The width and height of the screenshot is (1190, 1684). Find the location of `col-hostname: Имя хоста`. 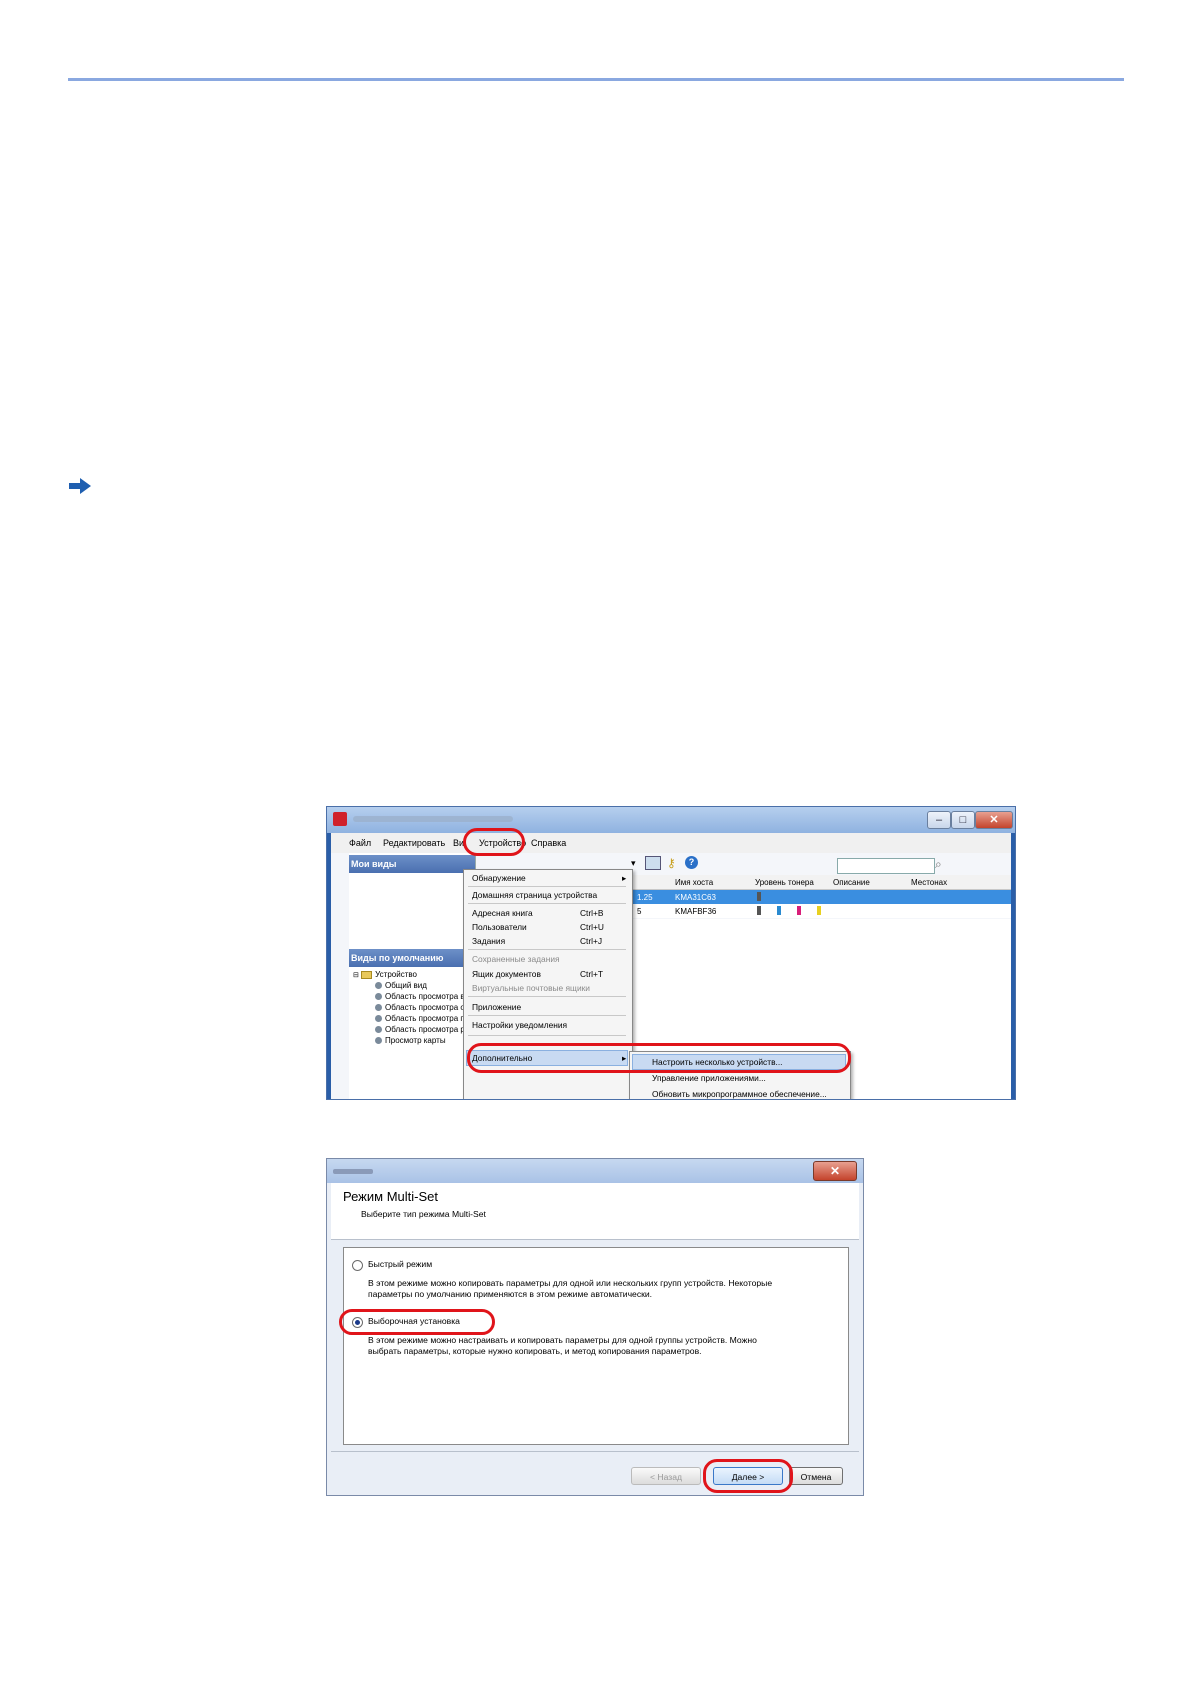

col-hostname: Имя хоста is located at coordinates (694, 882).